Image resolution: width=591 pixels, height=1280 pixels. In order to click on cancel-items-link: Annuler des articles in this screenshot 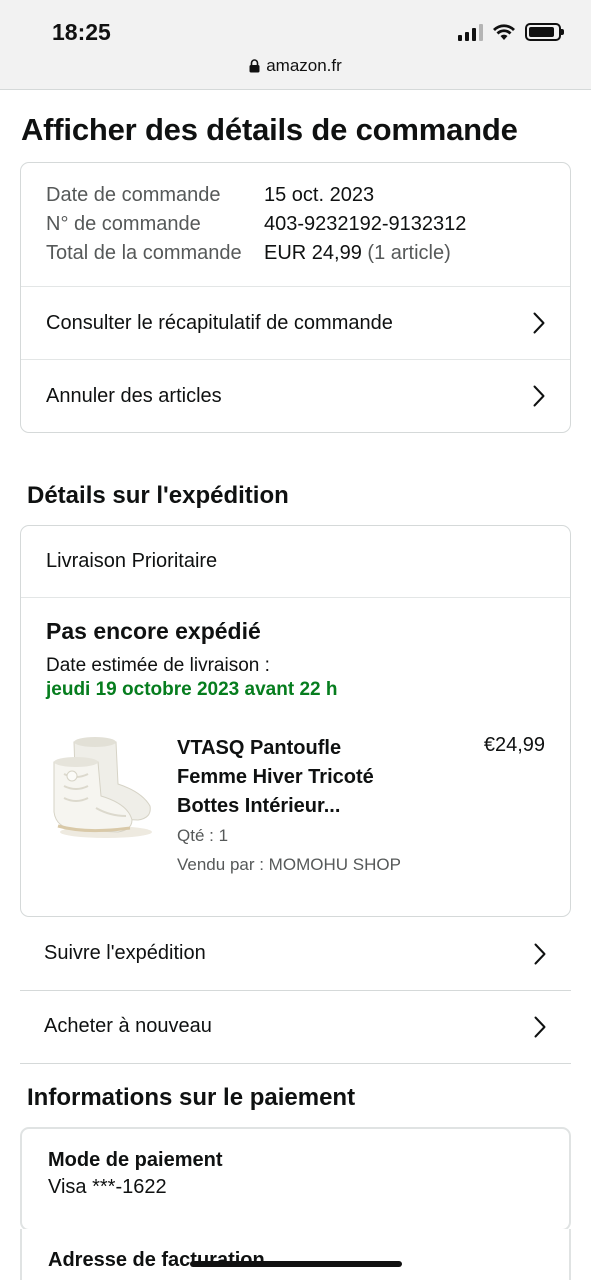, I will do `click(295, 395)`.